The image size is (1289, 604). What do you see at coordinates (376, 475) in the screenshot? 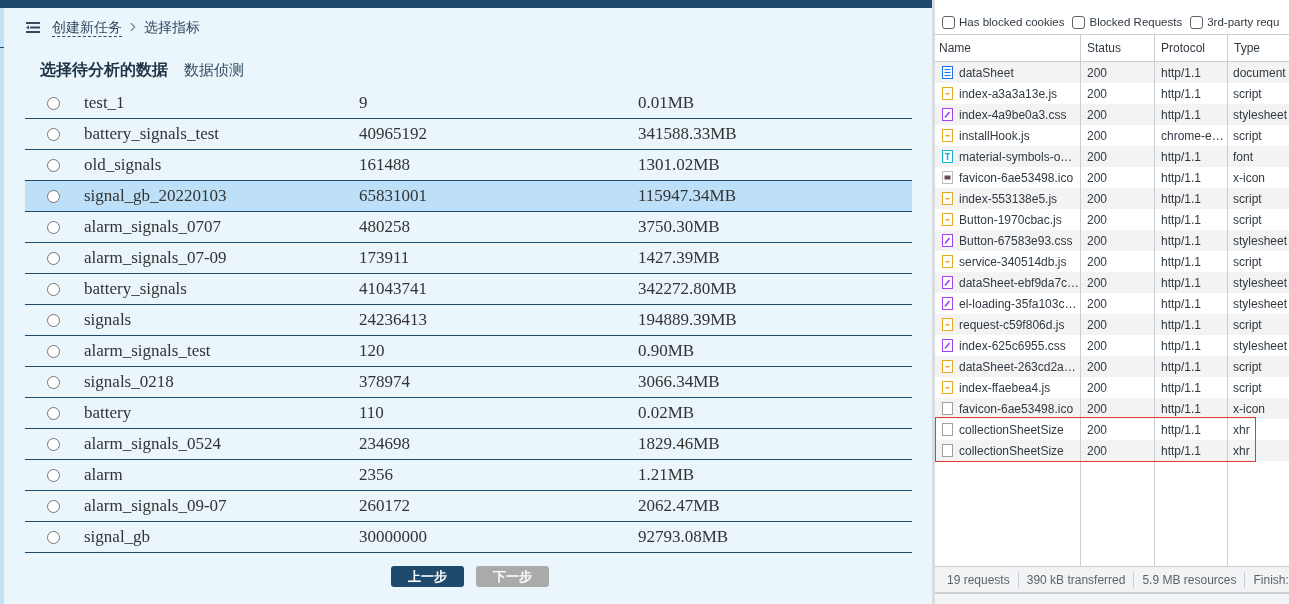
I see `record-count: 2356` at bounding box center [376, 475].